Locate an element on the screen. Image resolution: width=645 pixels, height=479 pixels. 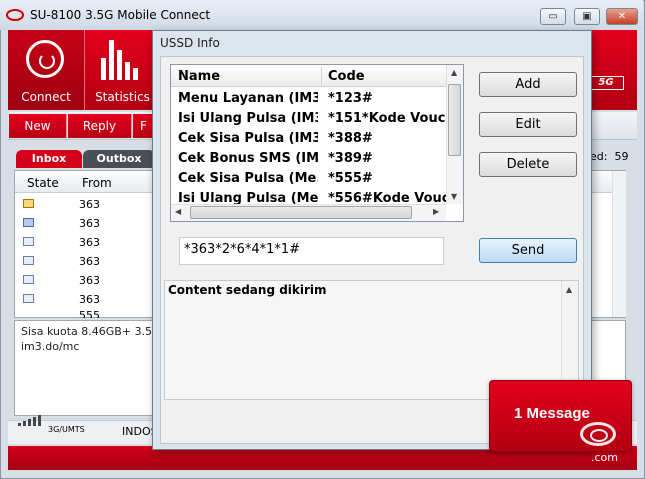
list-item: 555 is located at coordinates (85, 312).